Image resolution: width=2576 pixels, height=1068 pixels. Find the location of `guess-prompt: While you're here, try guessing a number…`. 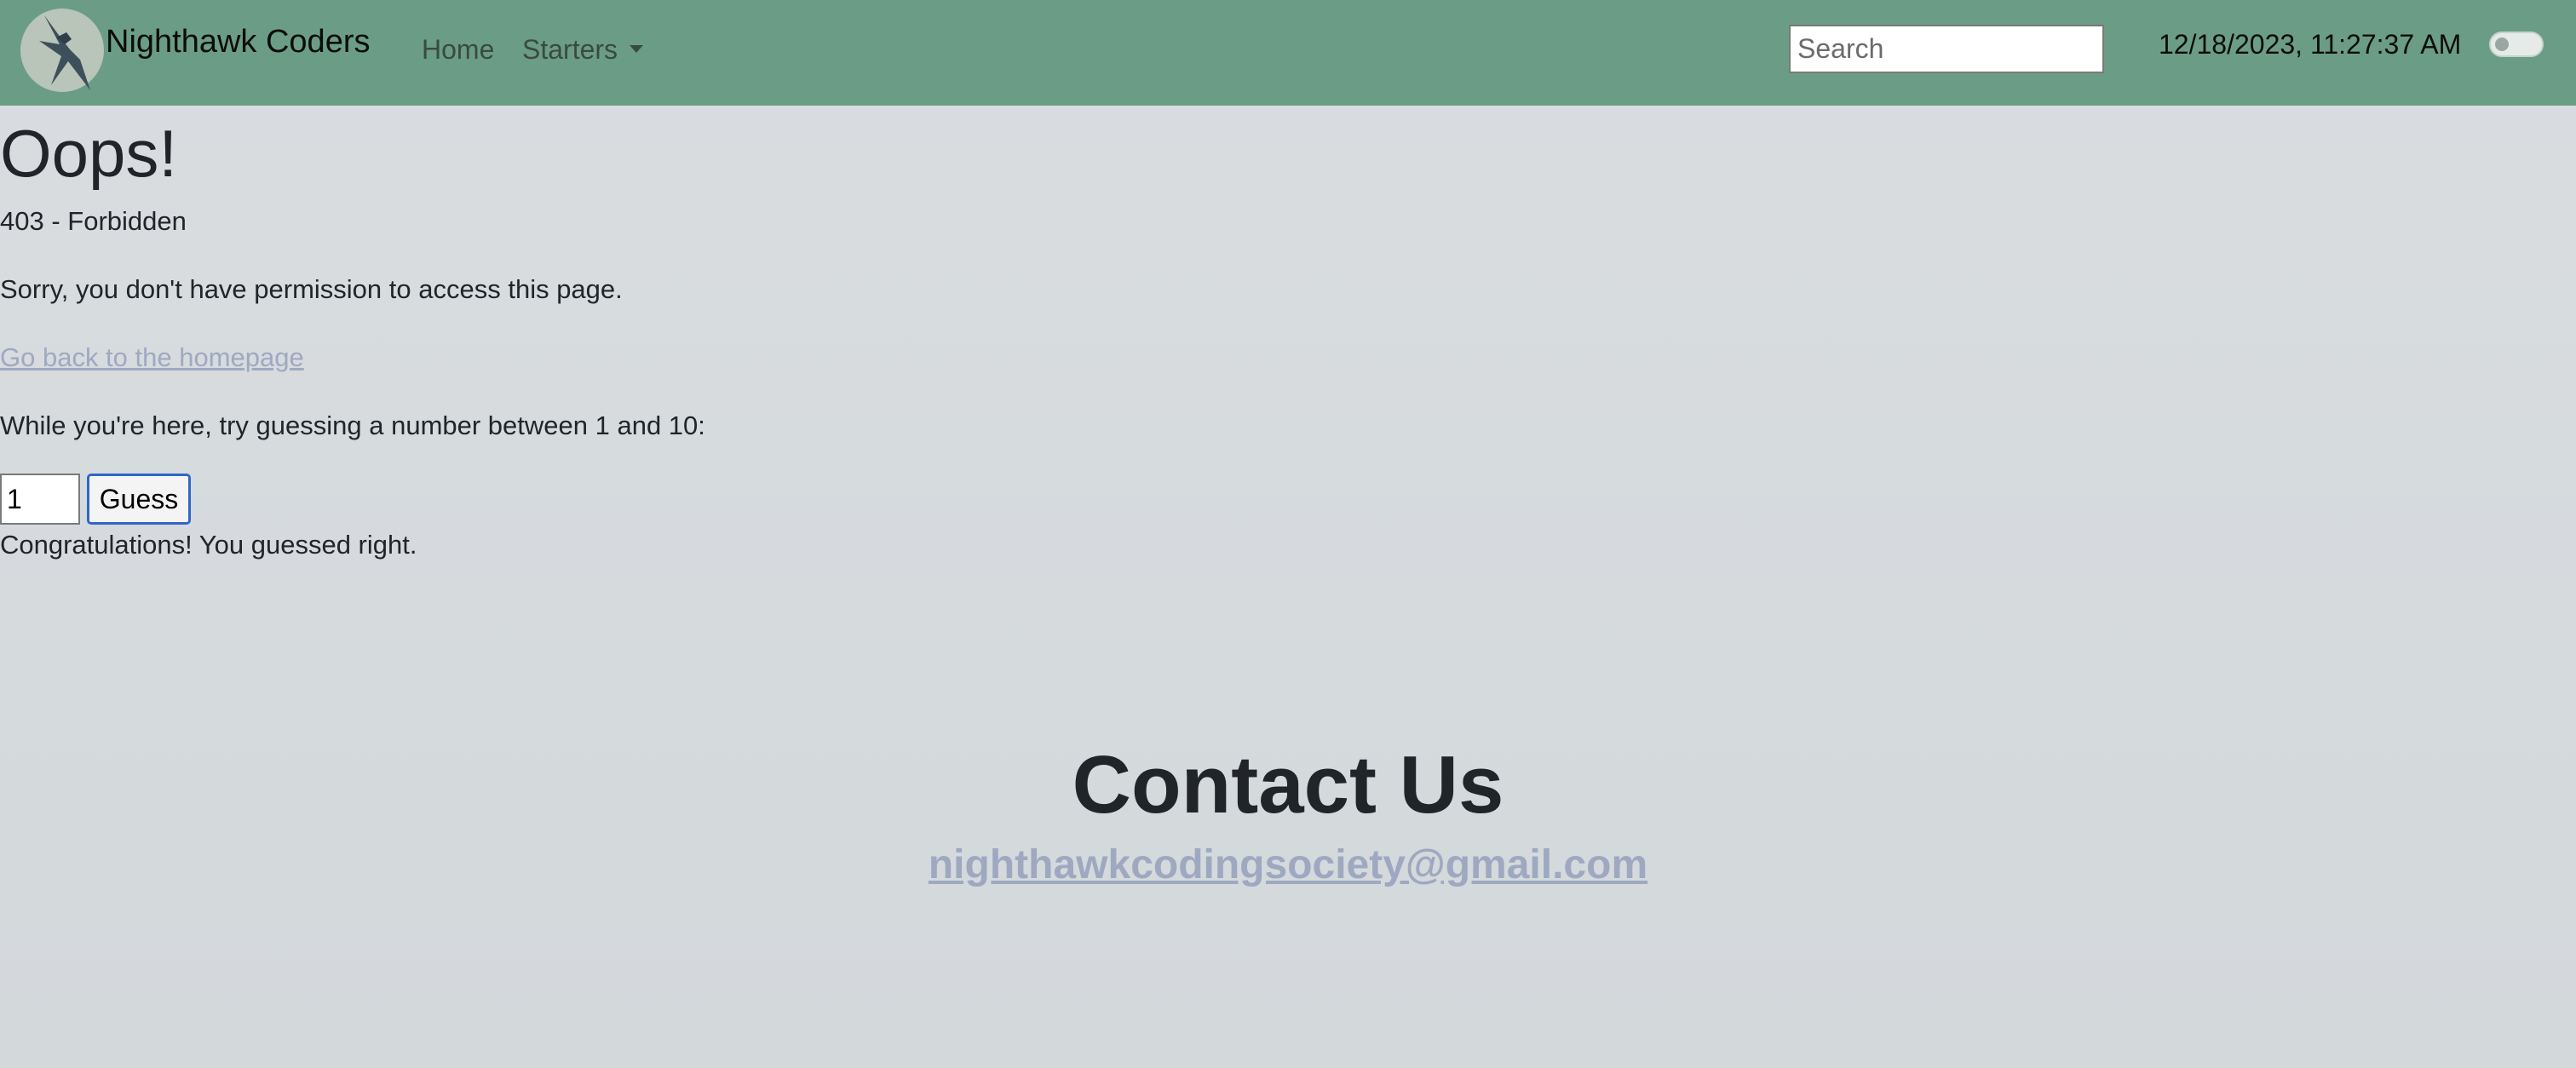

guess-prompt: While you're here, try guessing a number… is located at coordinates (353, 426).